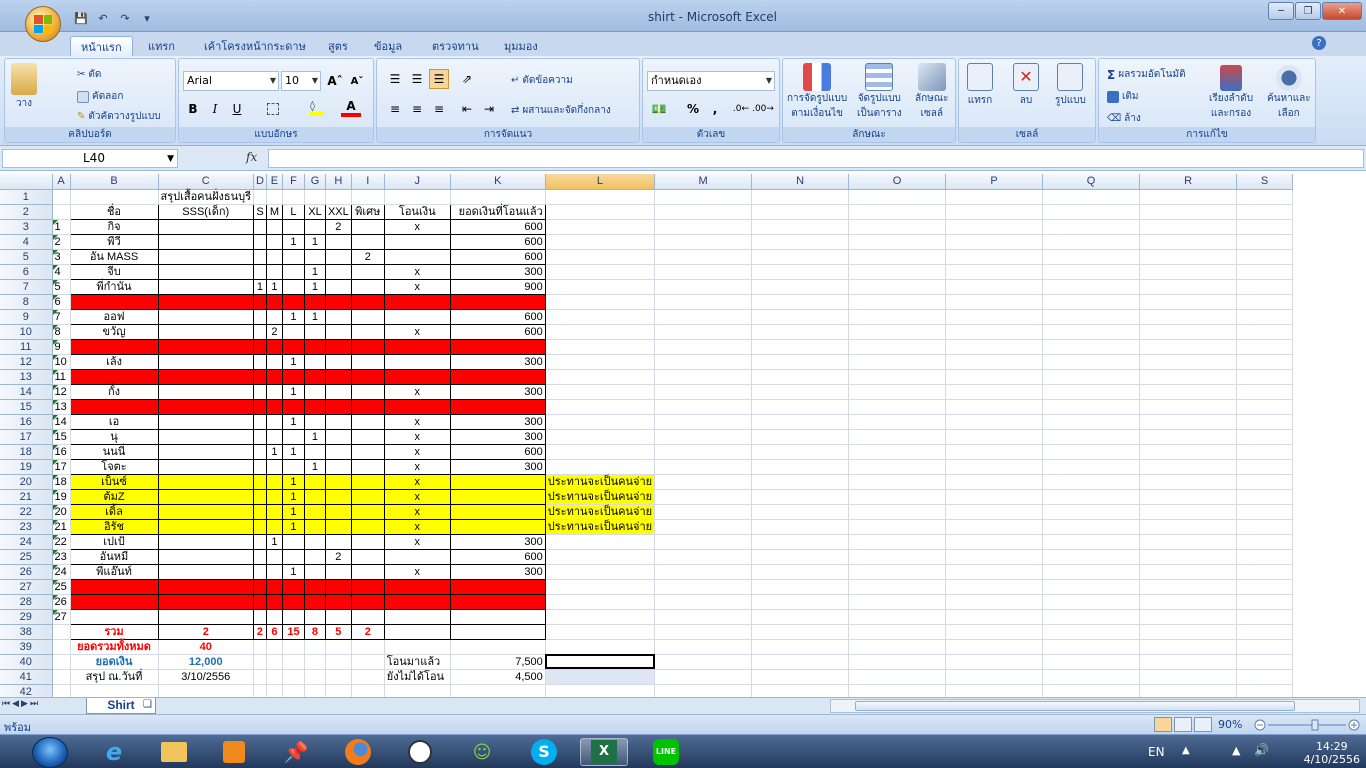  I want to click on grow-font-button: Aˆ, so click(335, 81).